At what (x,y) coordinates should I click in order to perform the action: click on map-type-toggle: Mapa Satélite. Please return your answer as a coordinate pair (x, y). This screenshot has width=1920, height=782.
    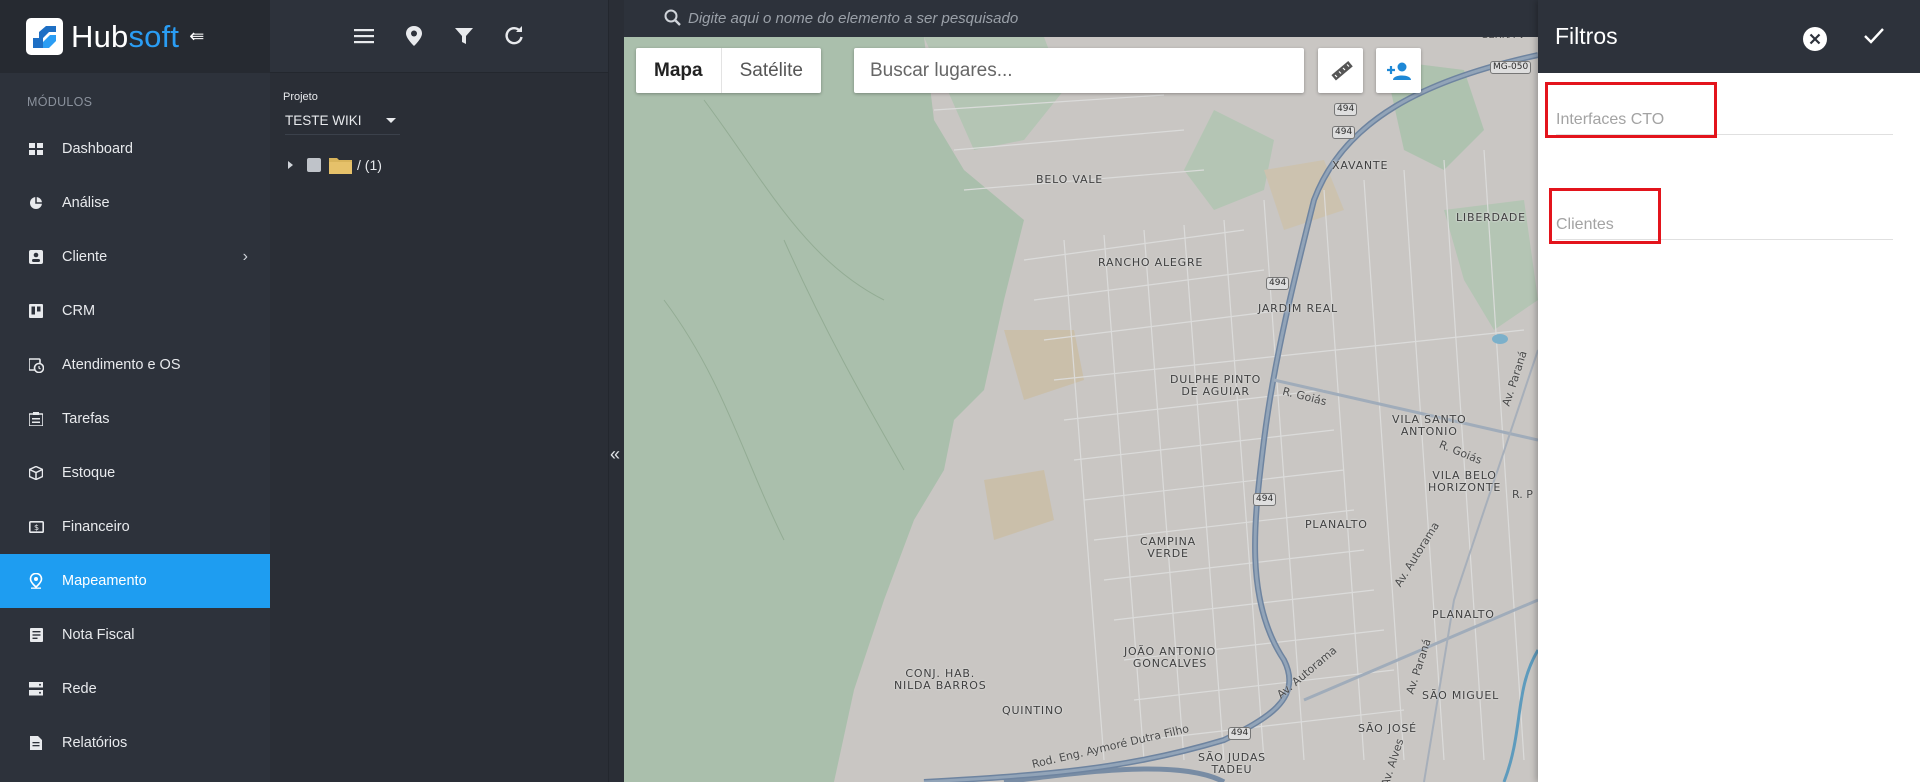
    Looking at the image, I should click on (728, 70).